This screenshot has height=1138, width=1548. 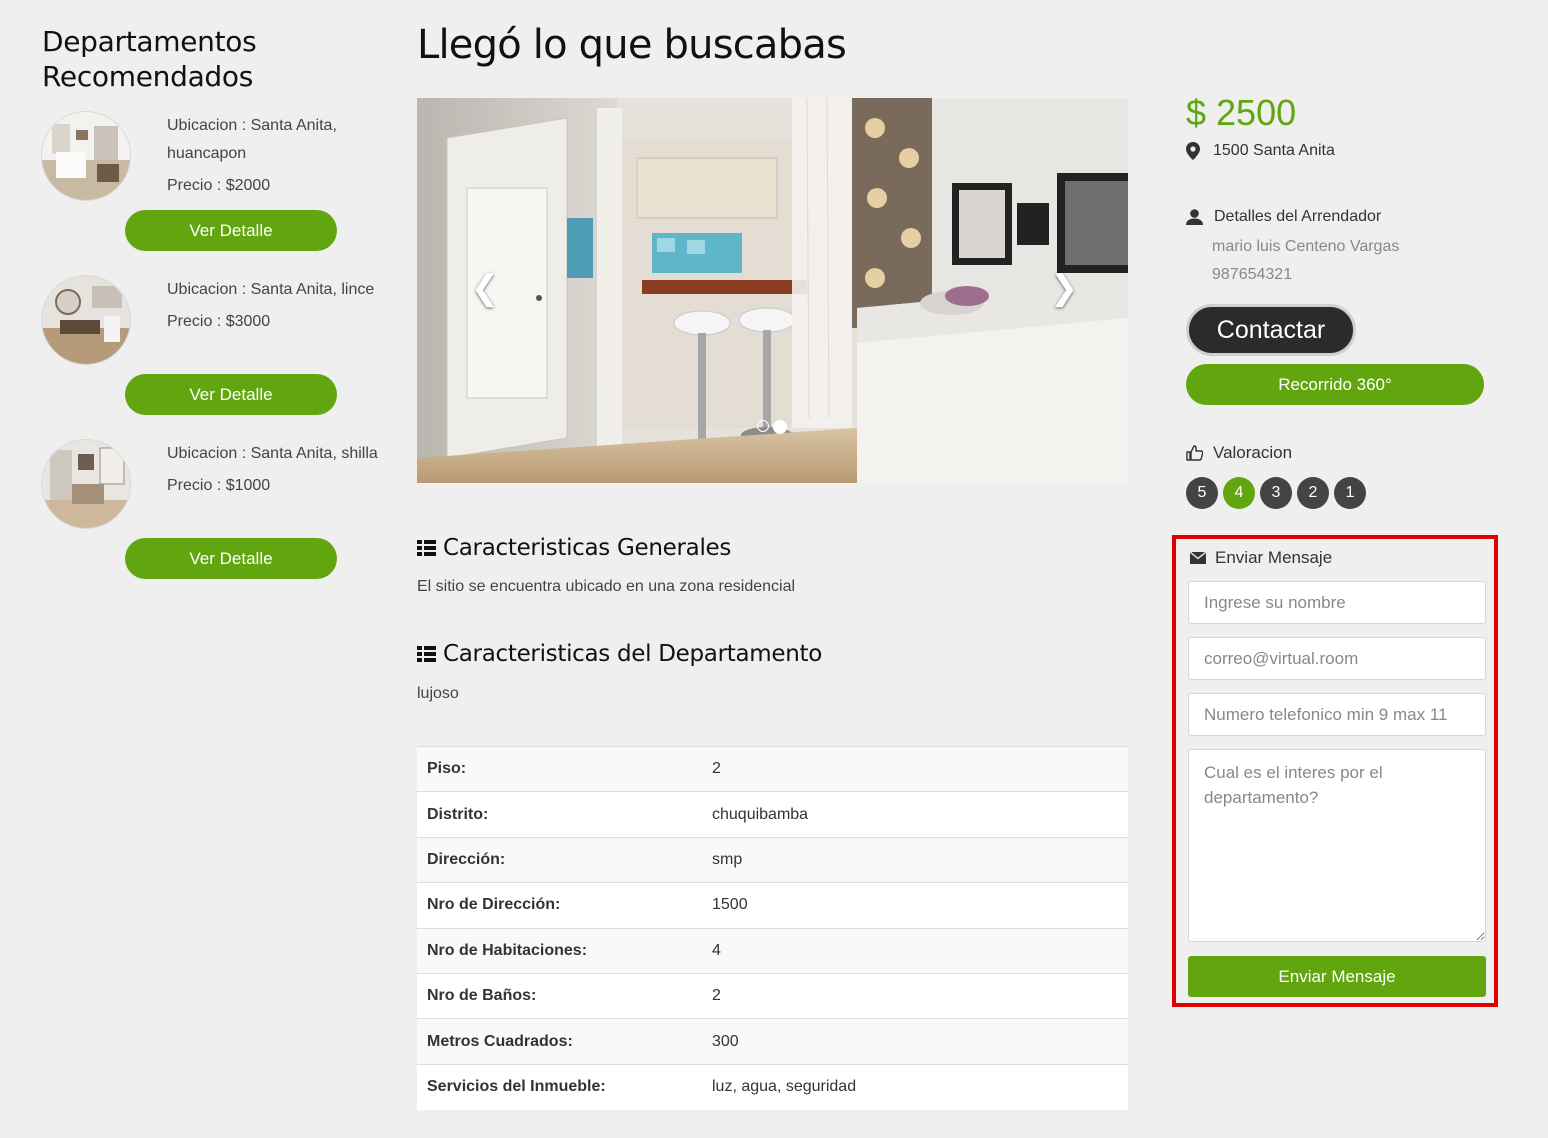 What do you see at coordinates (587, 548) in the screenshot?
I see `section-title: Caracteristicas Generales` at bounding box center [587, 548].